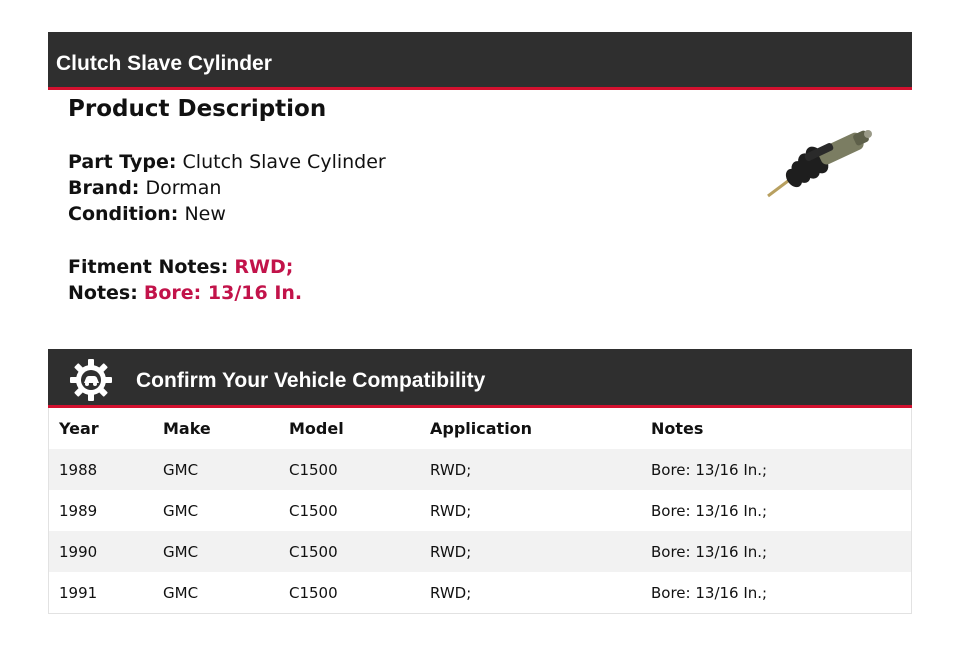 This screenshot has height=645, width=960. I want to click on cell-year: 1991, so click(78, 592).